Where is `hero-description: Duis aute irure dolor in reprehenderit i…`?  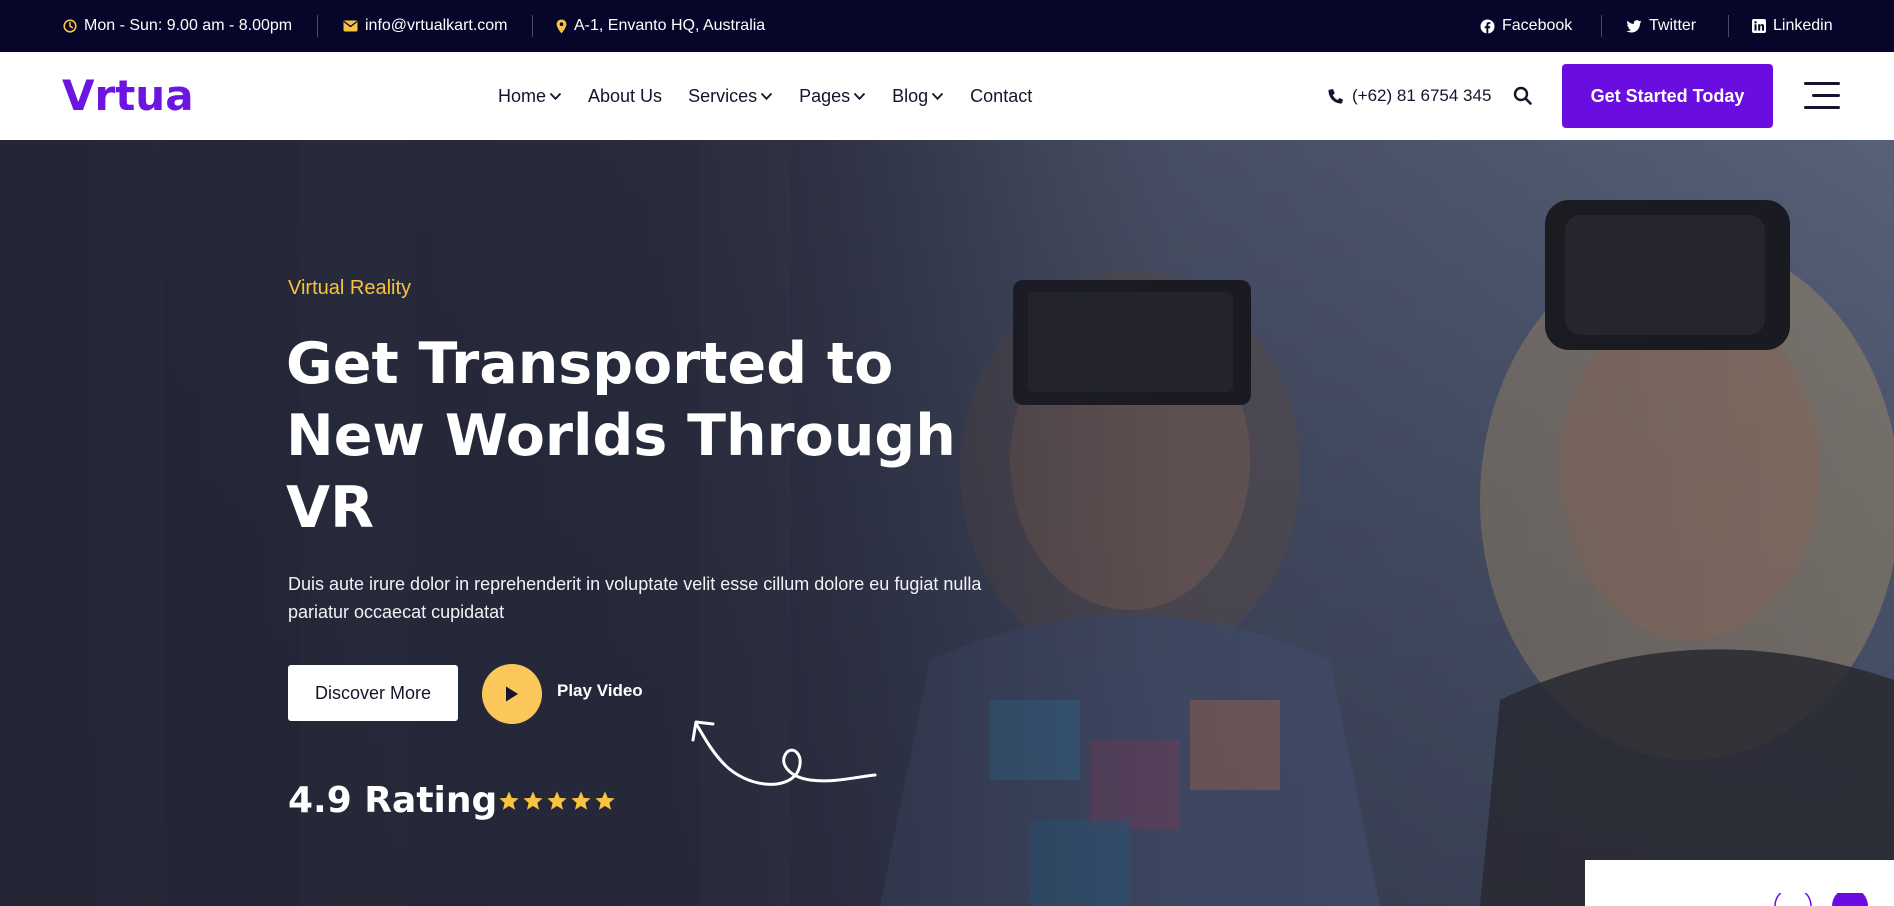
hero-description: Duis aute irure dolor in reprehenderit i… is located at coordinates (635, 598).